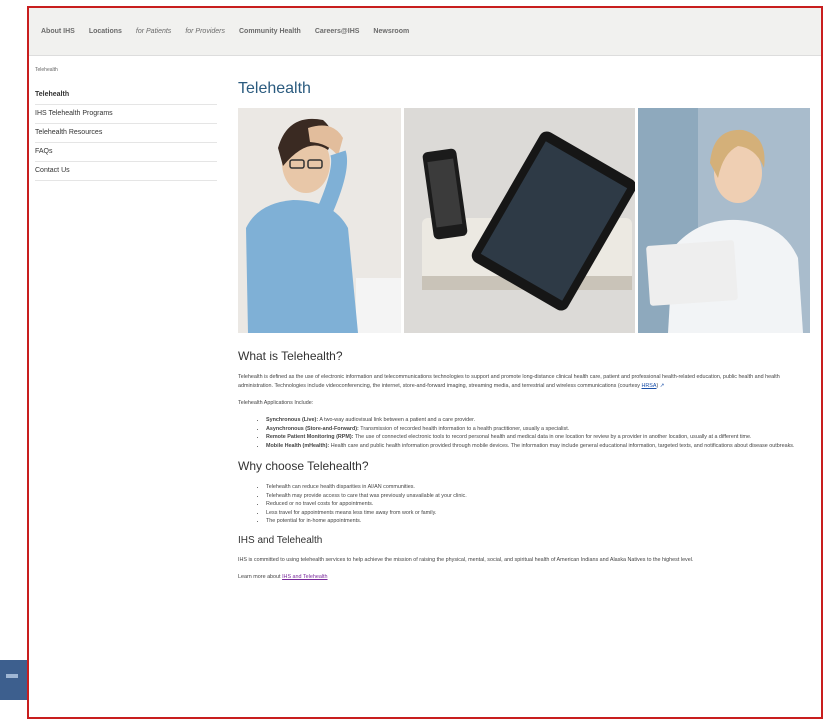  Describe the element at coordinates (126, 171) in the screenshot. I see `sidebar-item-contact-us: Contact Us` at that location.